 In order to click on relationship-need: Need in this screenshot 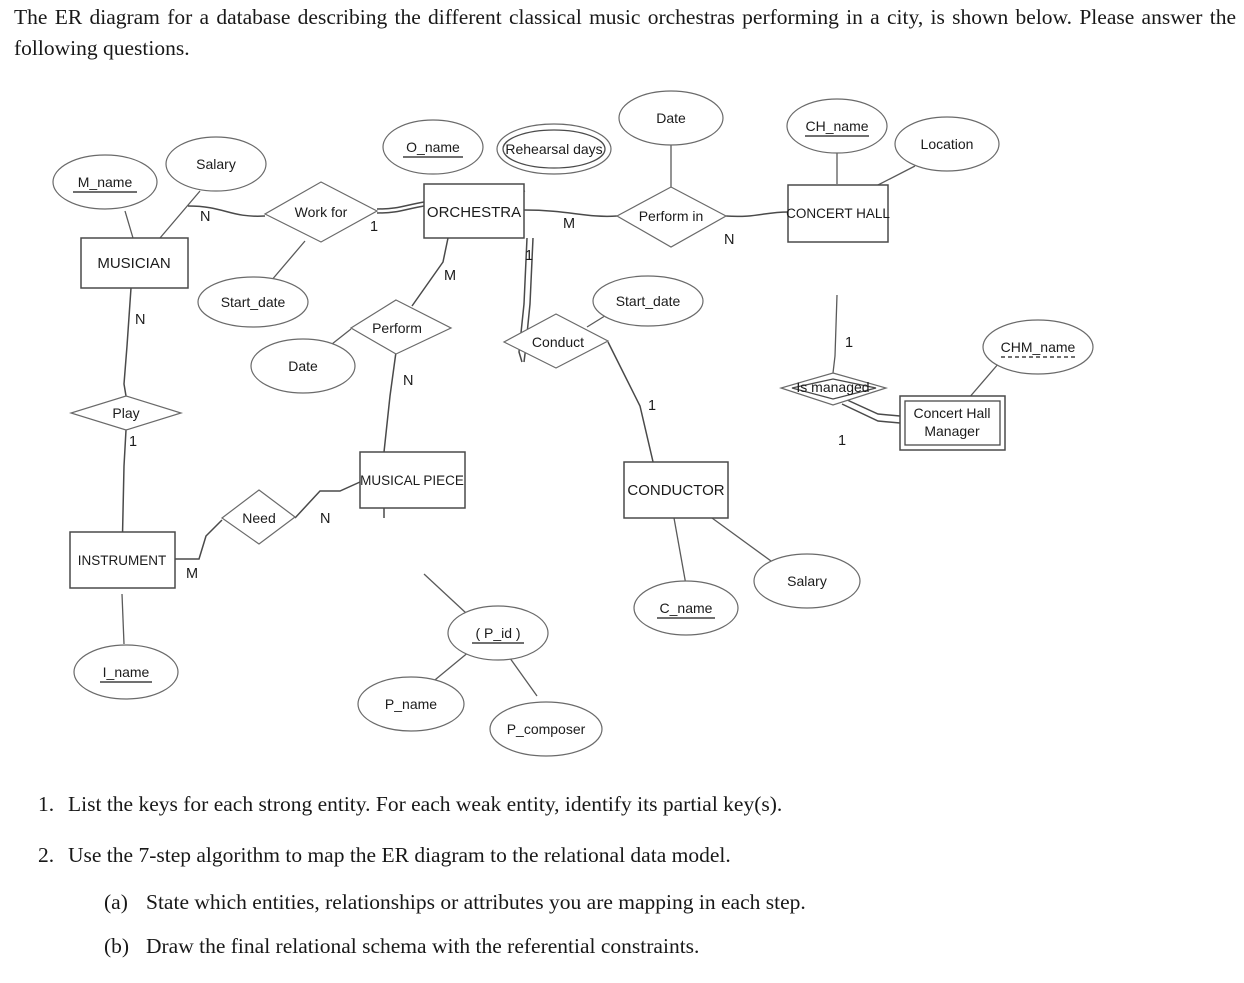, I will do `click(258, 517)`.